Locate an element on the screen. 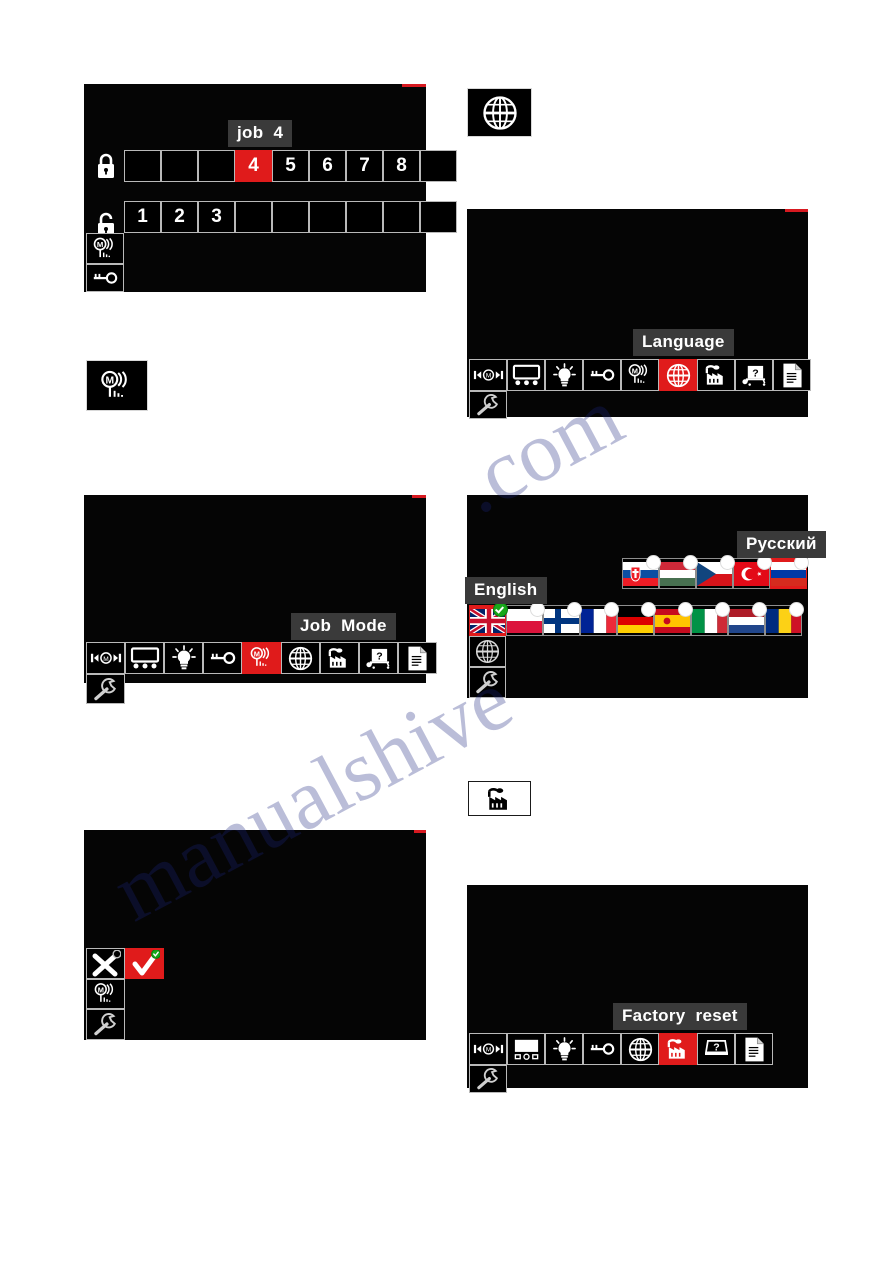 The width and height of the screenshot is (893, 1263). lock-closed-icon is located at coordinates (106, 166).